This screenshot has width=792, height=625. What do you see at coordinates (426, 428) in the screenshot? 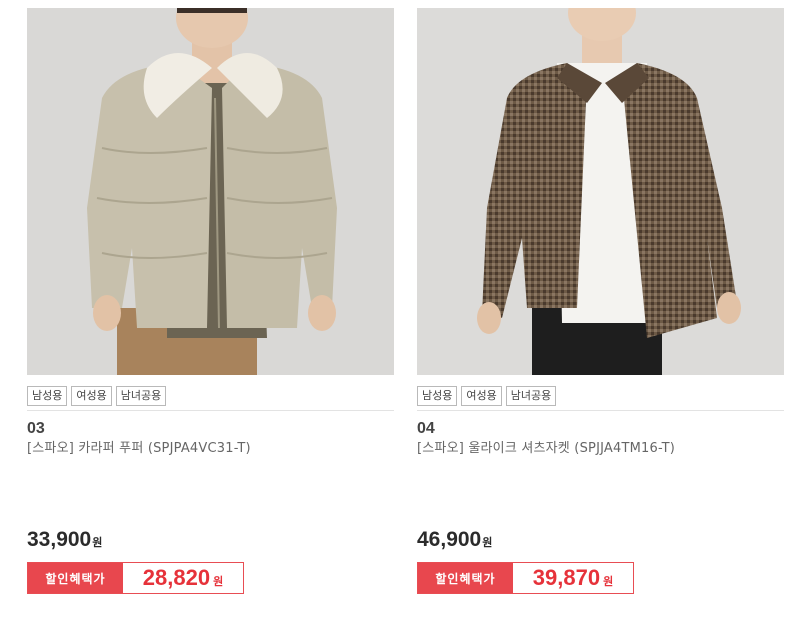
I see `product-number: 04` at bounding box center [426, 428].